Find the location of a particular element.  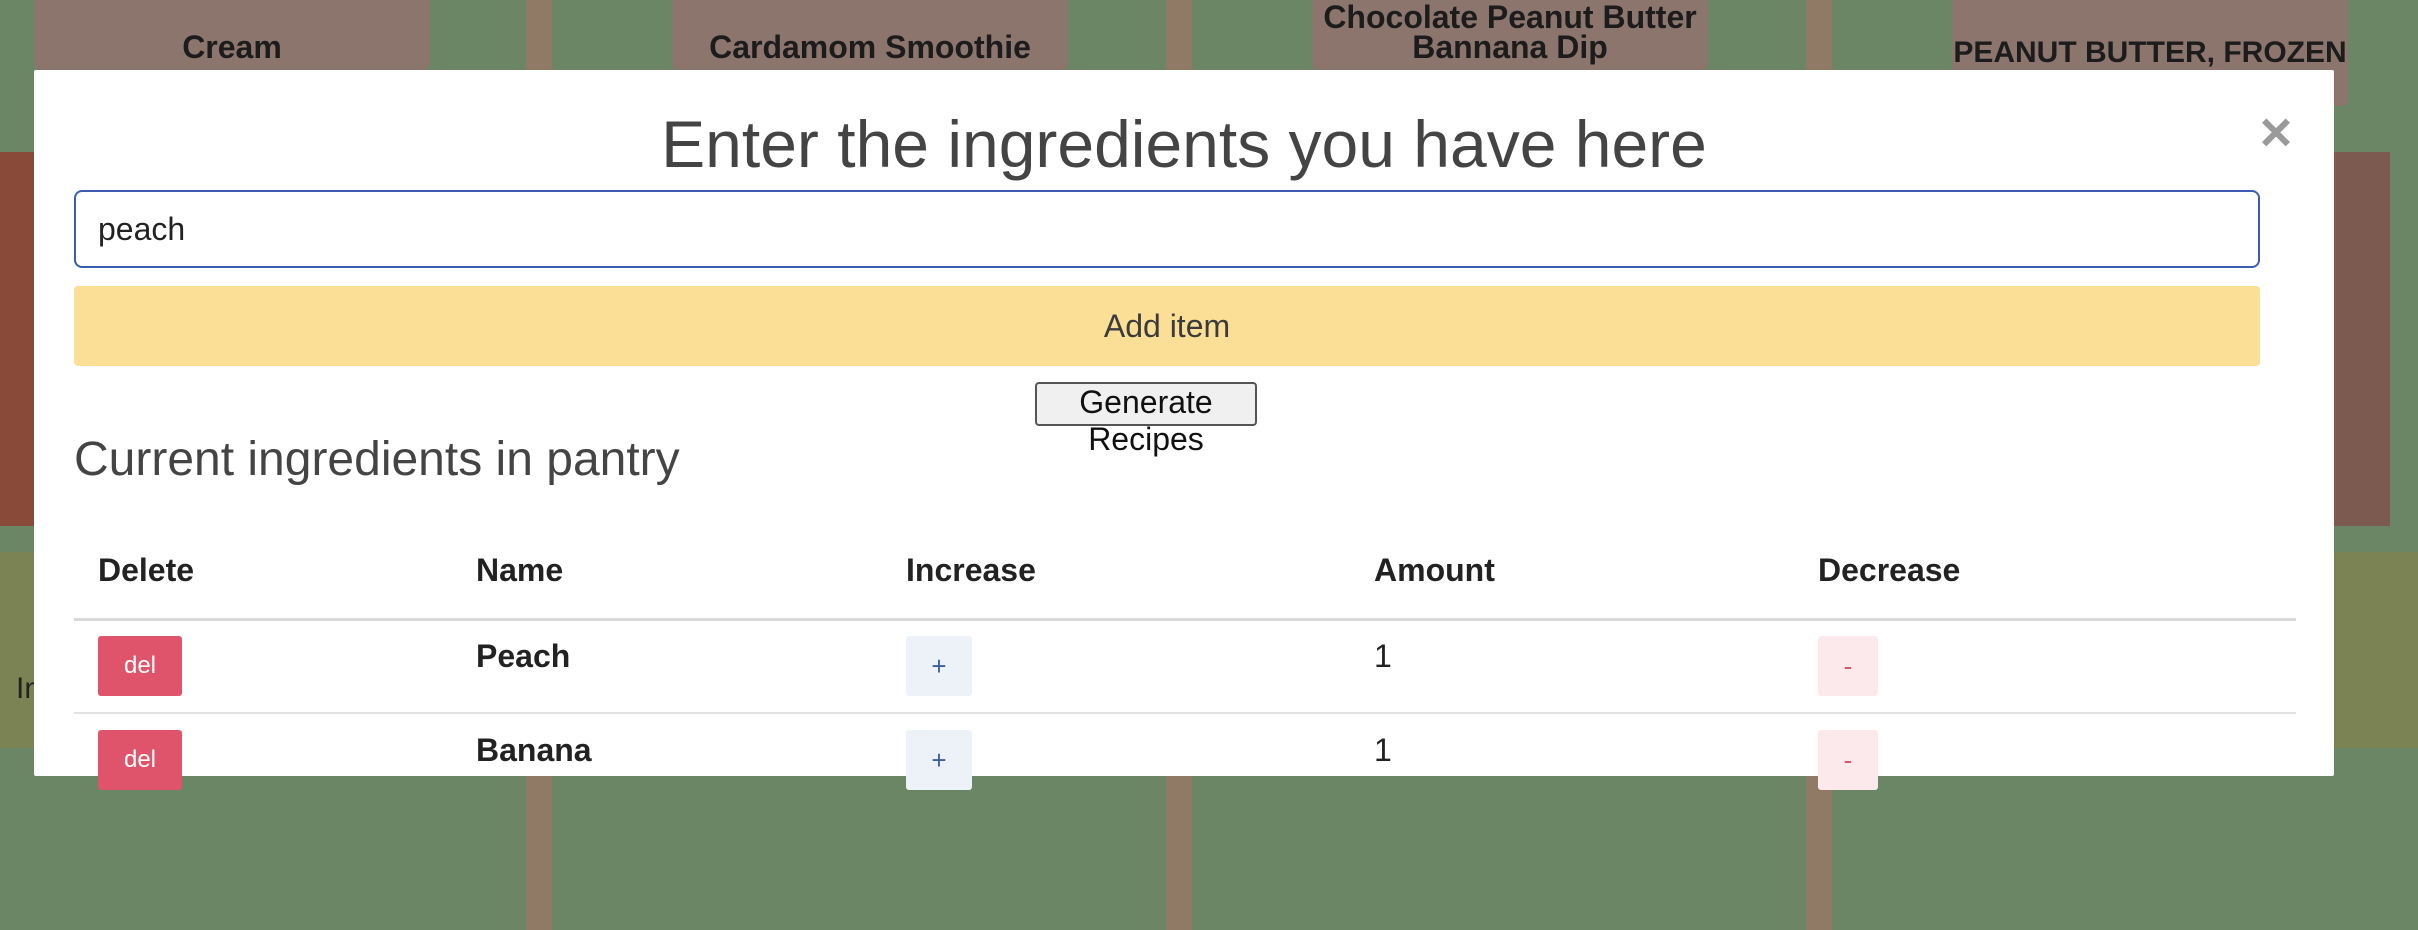

ingredient-name: Peach is located at coordinates (523, 656).